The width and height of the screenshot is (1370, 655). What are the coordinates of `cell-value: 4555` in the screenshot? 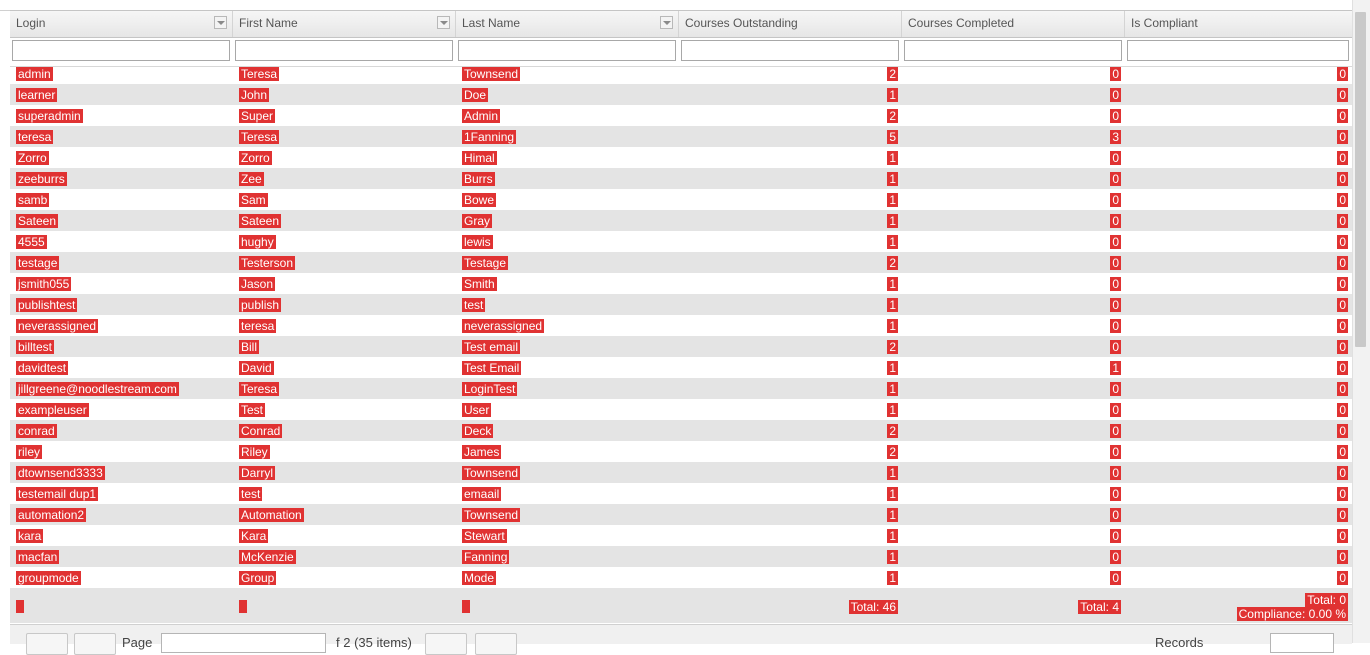 It's located at (31, 241).